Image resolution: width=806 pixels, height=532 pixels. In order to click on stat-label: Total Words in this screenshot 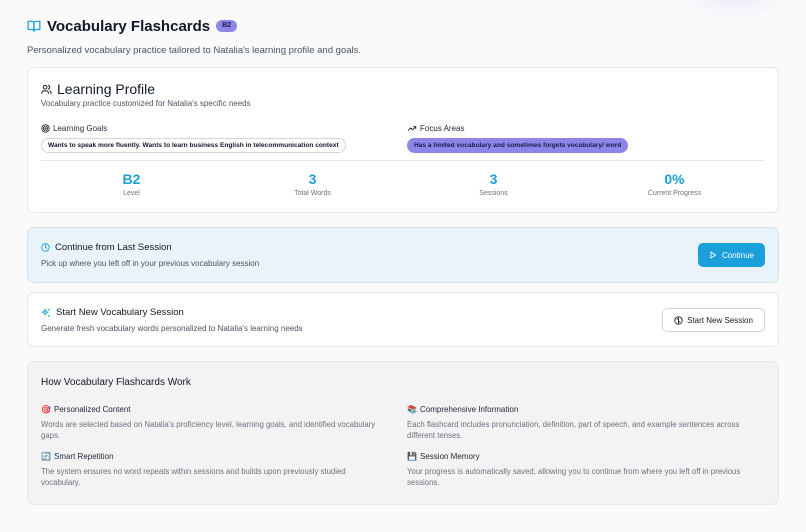, I will do `click(312, 193)`.